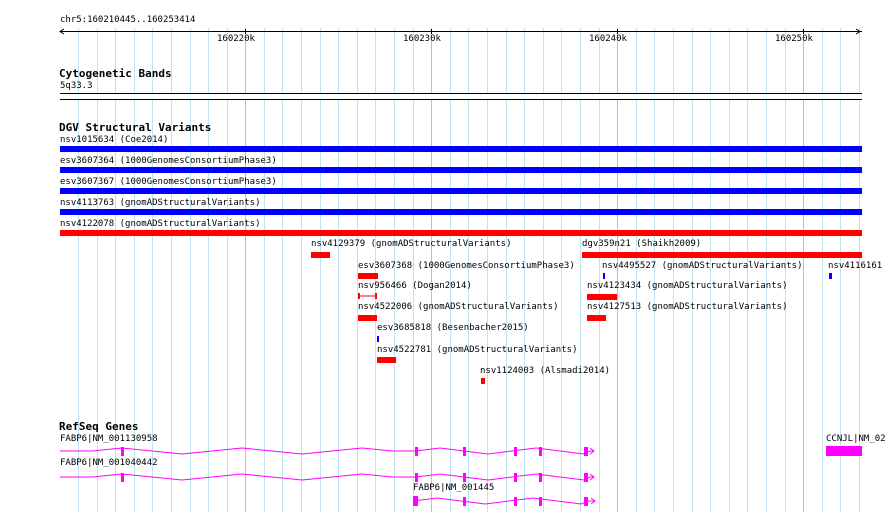  What do you see at coordinates (460, 31) in the screenshot?
I see `ruler-arrows` at bounding box center [460, 31].